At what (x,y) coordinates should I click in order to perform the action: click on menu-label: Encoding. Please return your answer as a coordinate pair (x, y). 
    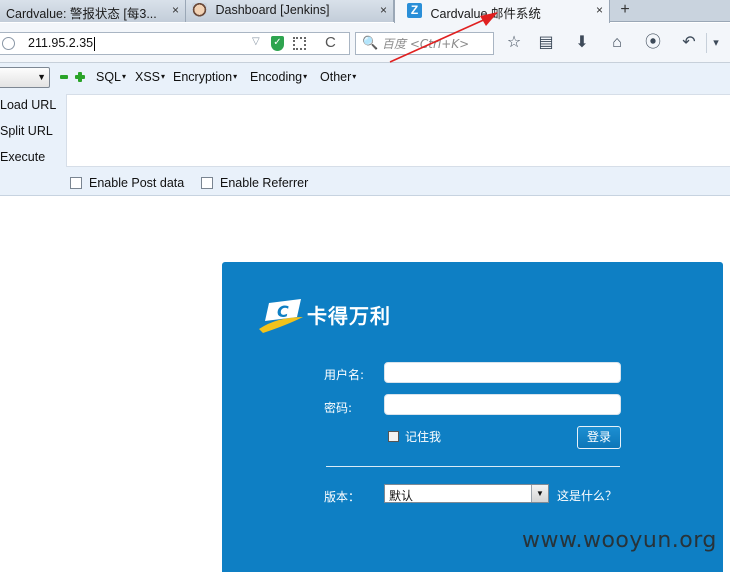
    Looking at the image, I should click on (276, 77).